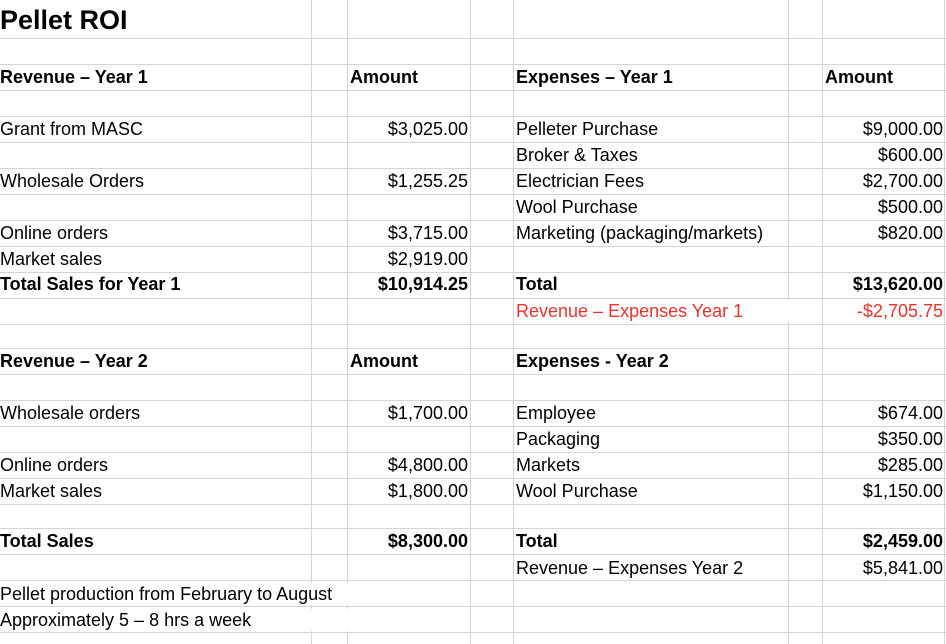  Describe the element at coordinates (210, 620) in the screenshot. I see `note-hours-per-week: Approximately 5 – 8 hrs a week` at that location.